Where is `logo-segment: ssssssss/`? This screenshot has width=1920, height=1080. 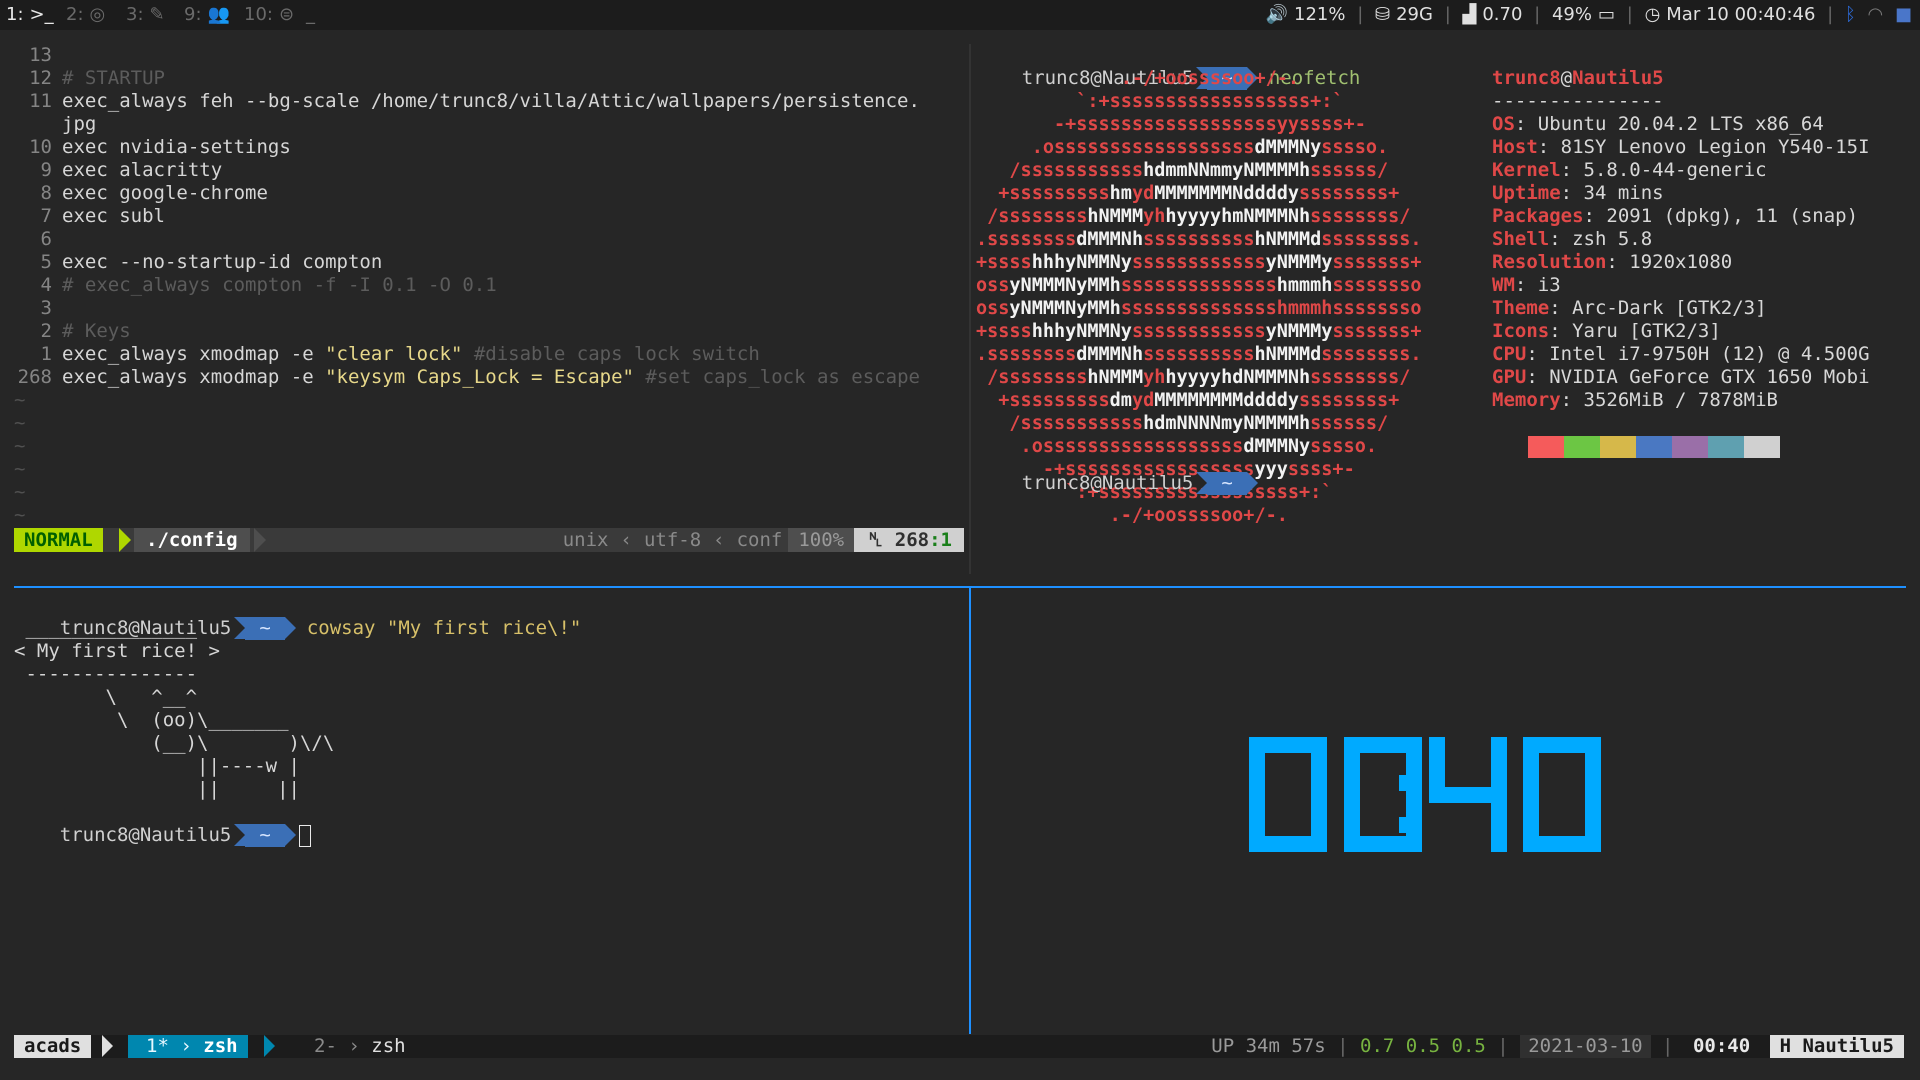
logo-segment: ssssssss/ is located at coordinates (1382, 377).